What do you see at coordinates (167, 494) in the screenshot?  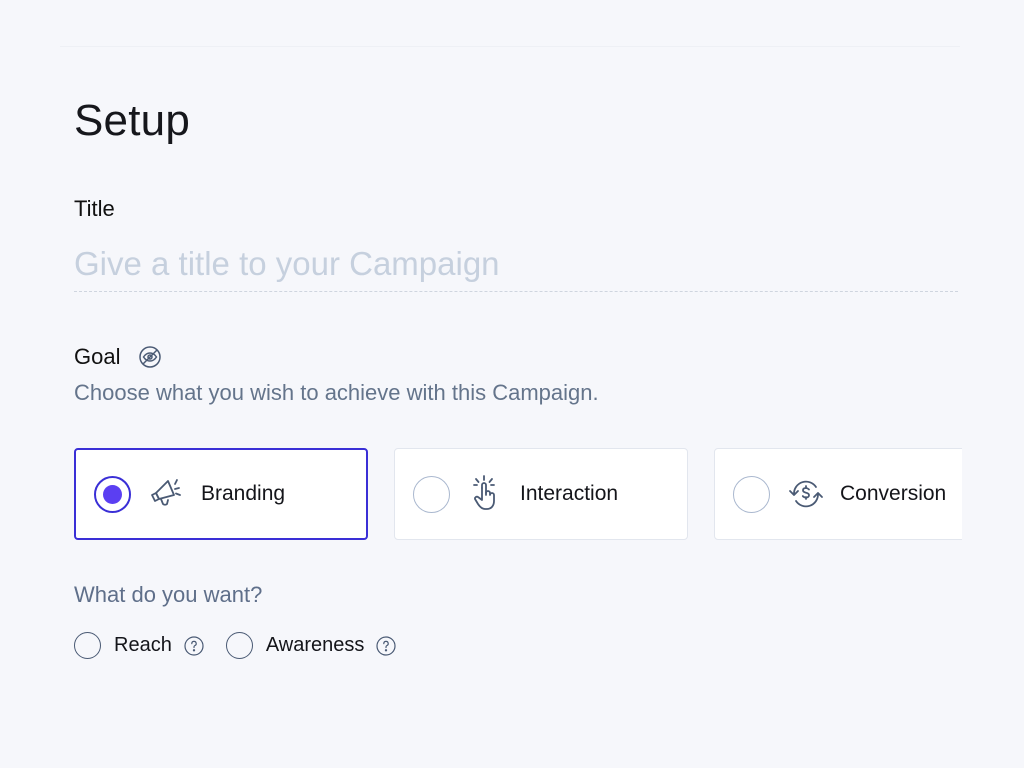 I see `megaphone-icon` at bounding box center [167, 494].